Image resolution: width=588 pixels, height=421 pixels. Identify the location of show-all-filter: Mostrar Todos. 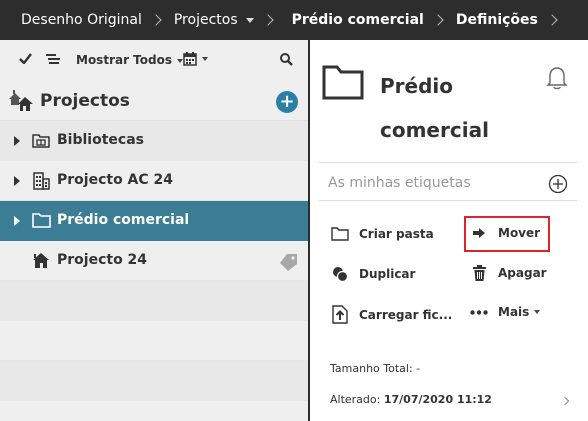
(129, 60).